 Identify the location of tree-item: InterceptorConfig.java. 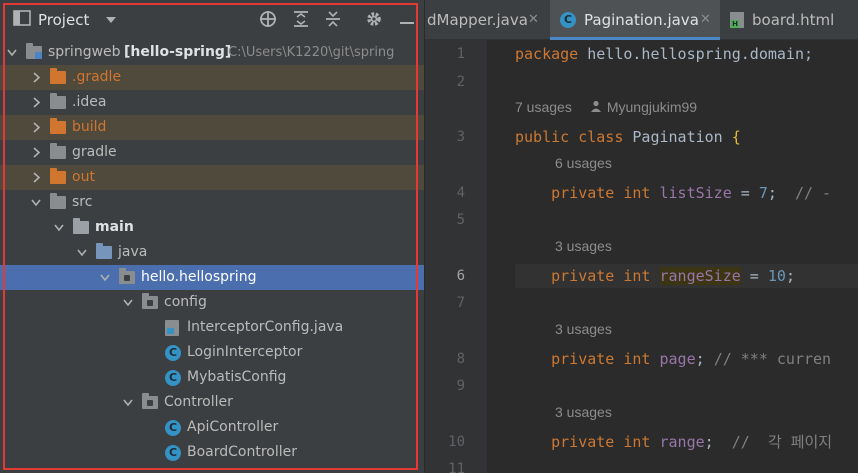
(212, 327).